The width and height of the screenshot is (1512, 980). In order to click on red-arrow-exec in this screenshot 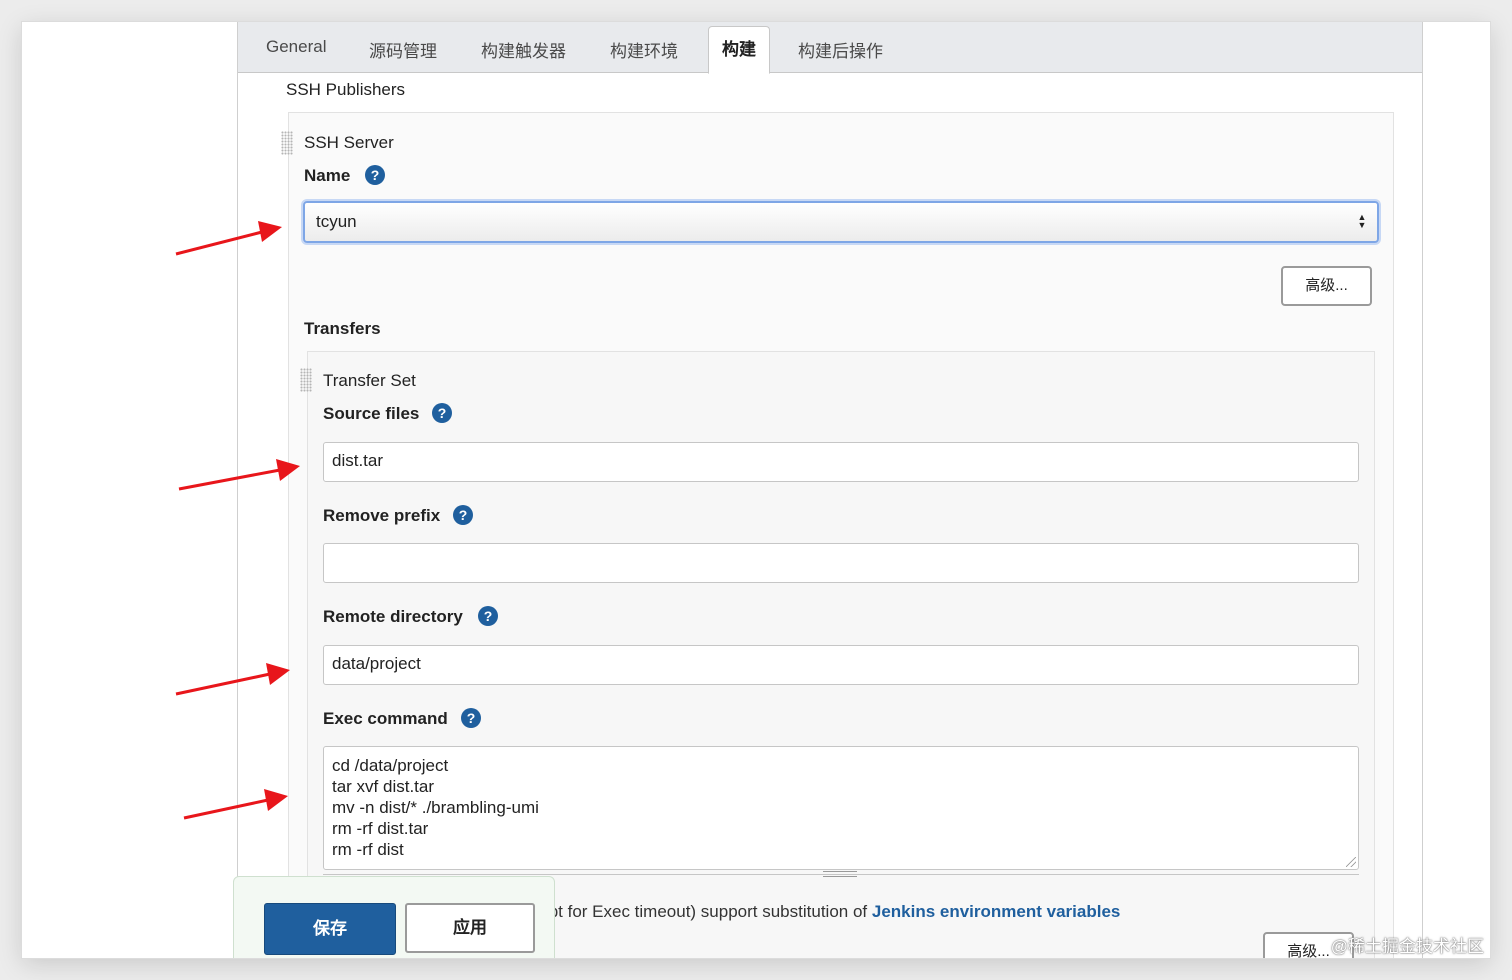, I will do `click(235, 804)`.